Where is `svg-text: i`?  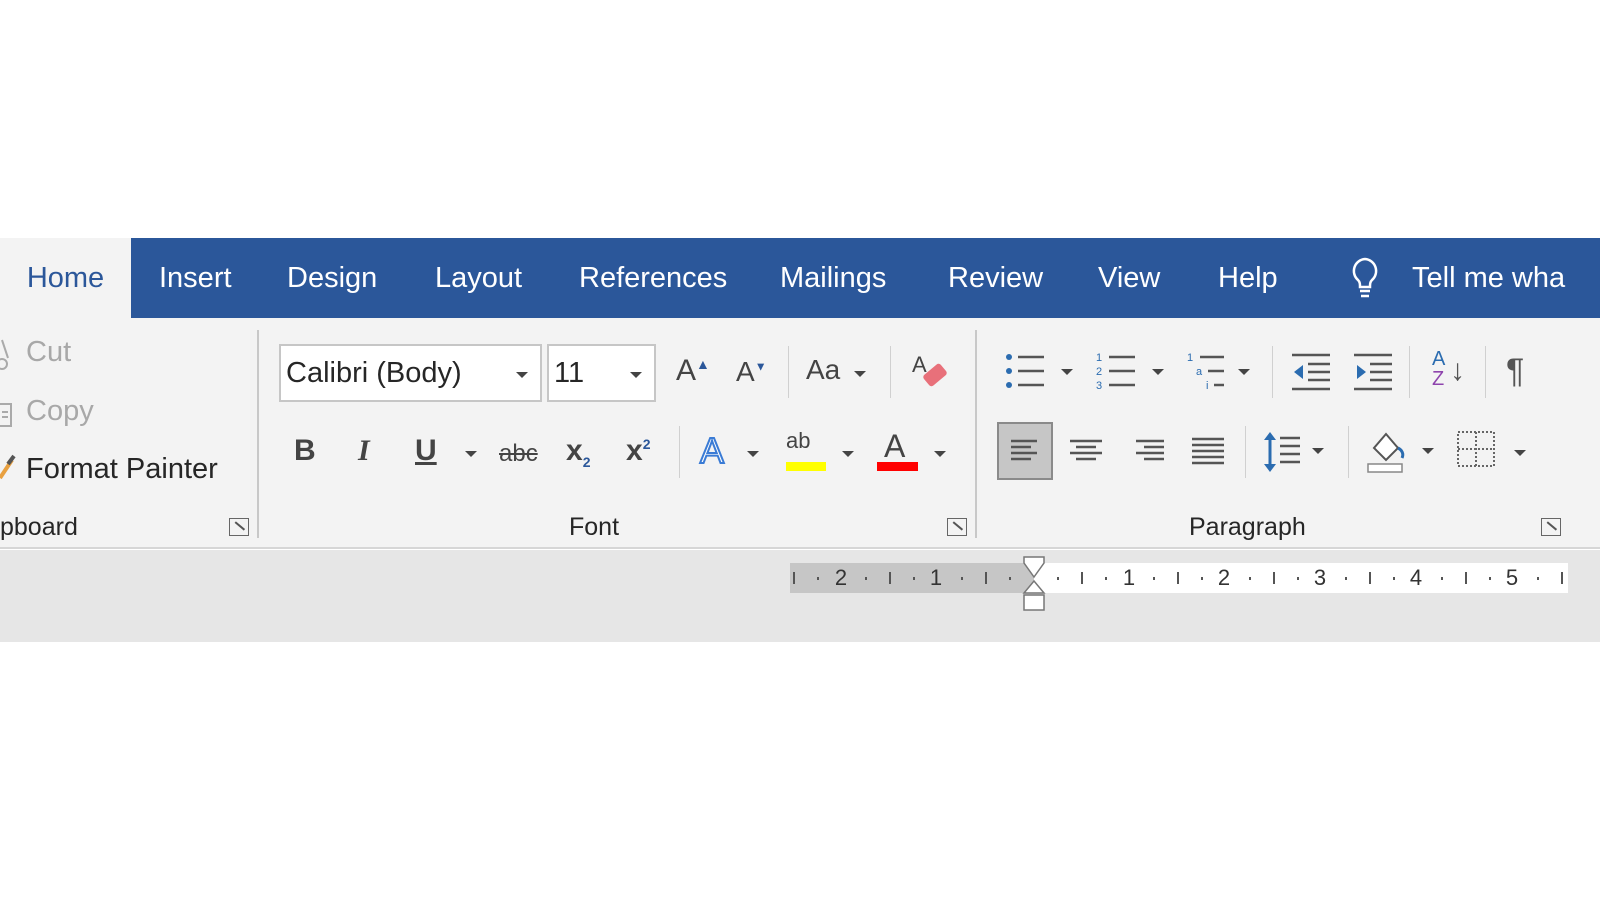
svg-text: i is located at coordinates (1207, 386).